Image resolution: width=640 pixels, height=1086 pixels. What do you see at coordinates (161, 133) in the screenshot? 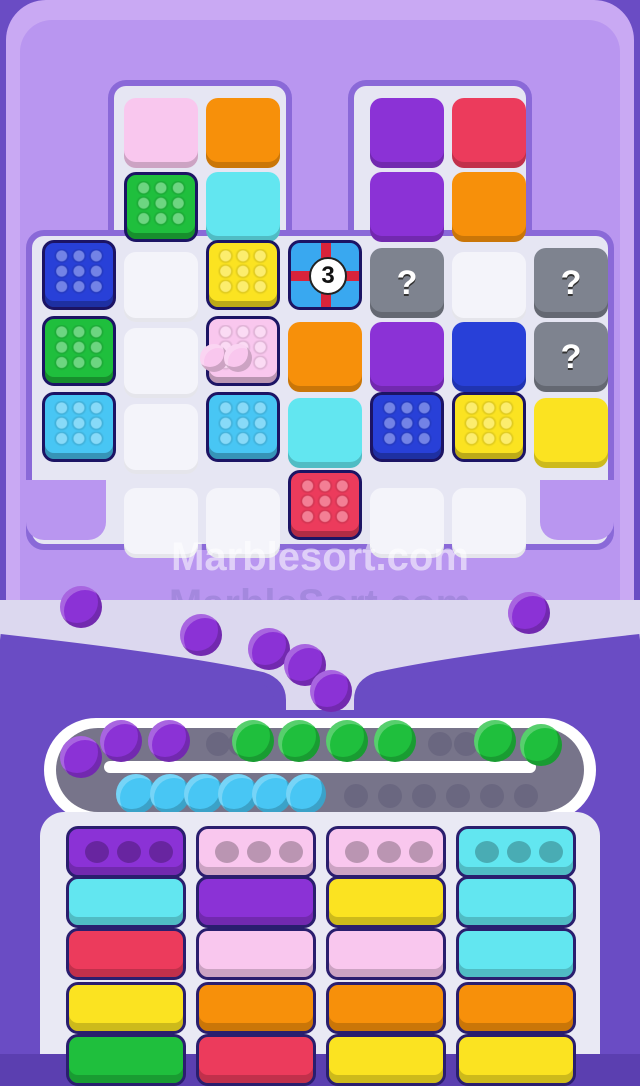
I see `color-block-pink` at bounding box center [161, 133].